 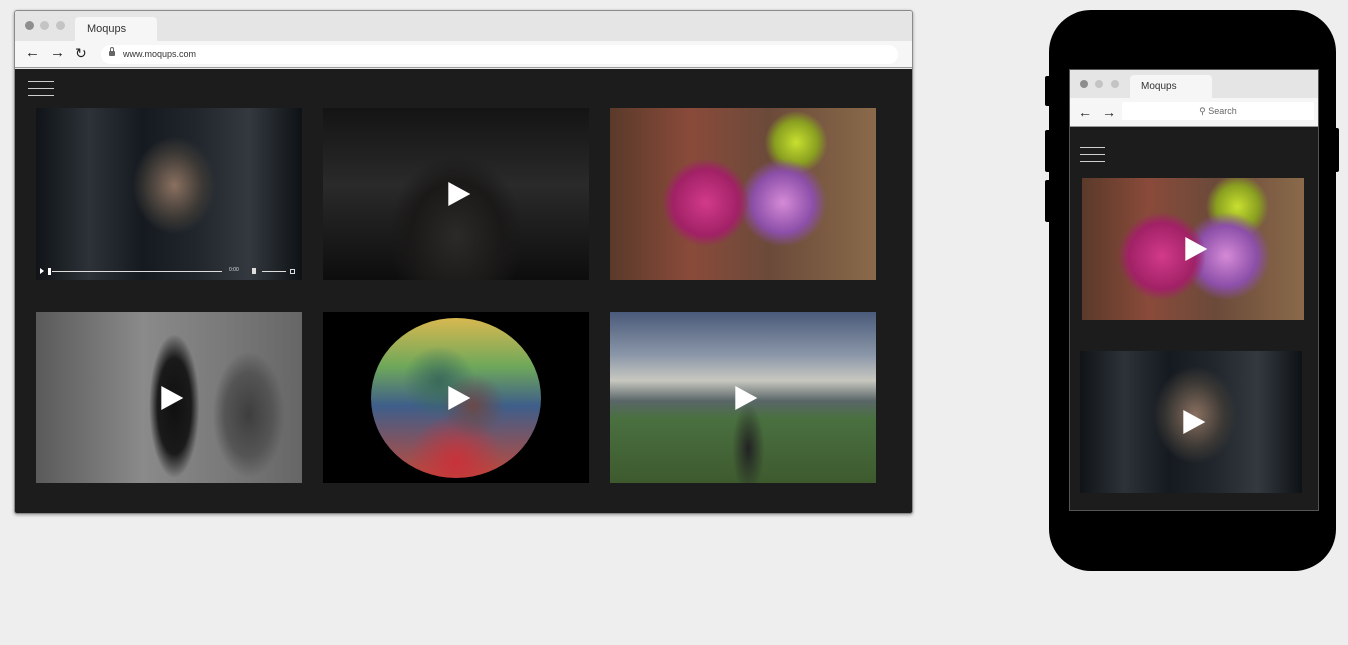 What do you see at coordinates (292, 271) in the screenshot?
I see `fullscreen-icon` at bounding box center [292, 271].